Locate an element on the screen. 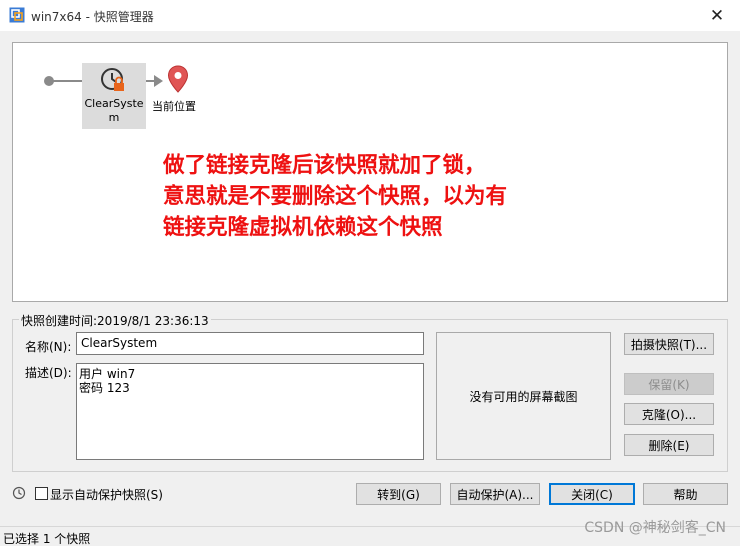 The width and height of the screenshot is (740, 546). watermark: CSDN @神秘剑客_CN is located at coordinates (655, 528).